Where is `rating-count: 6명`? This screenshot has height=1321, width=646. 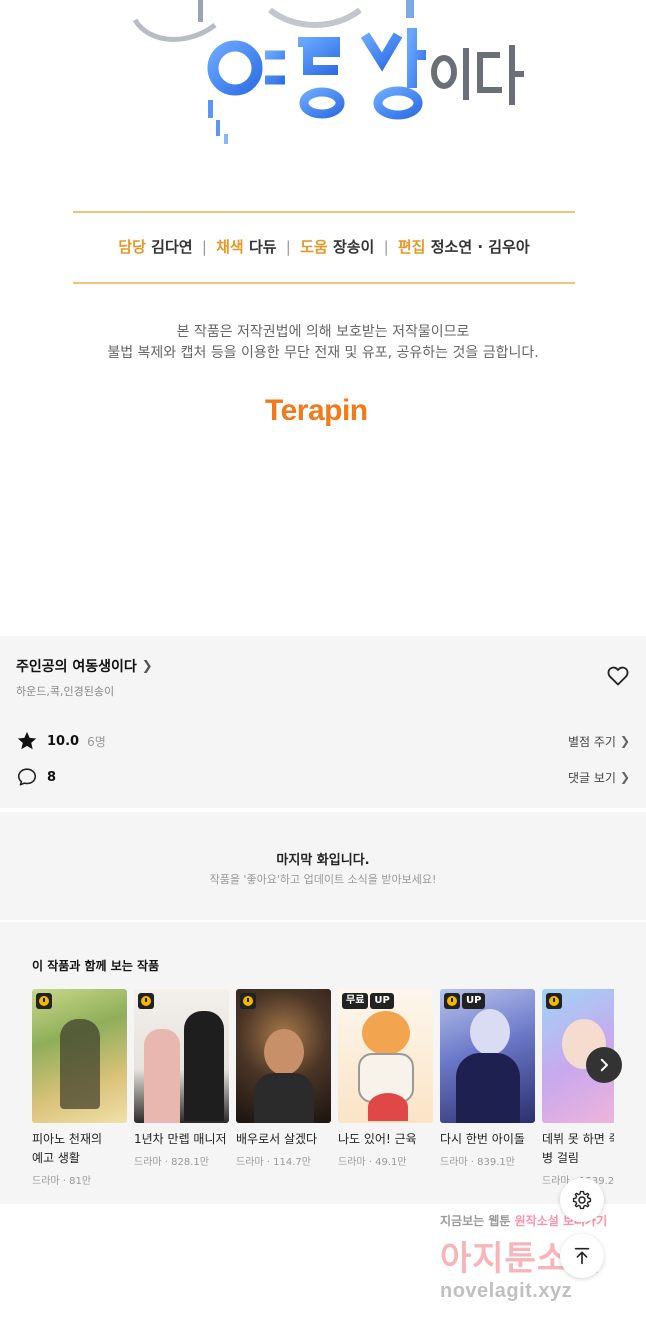
rating-count: 6명 is located at coordinates (96, 741).